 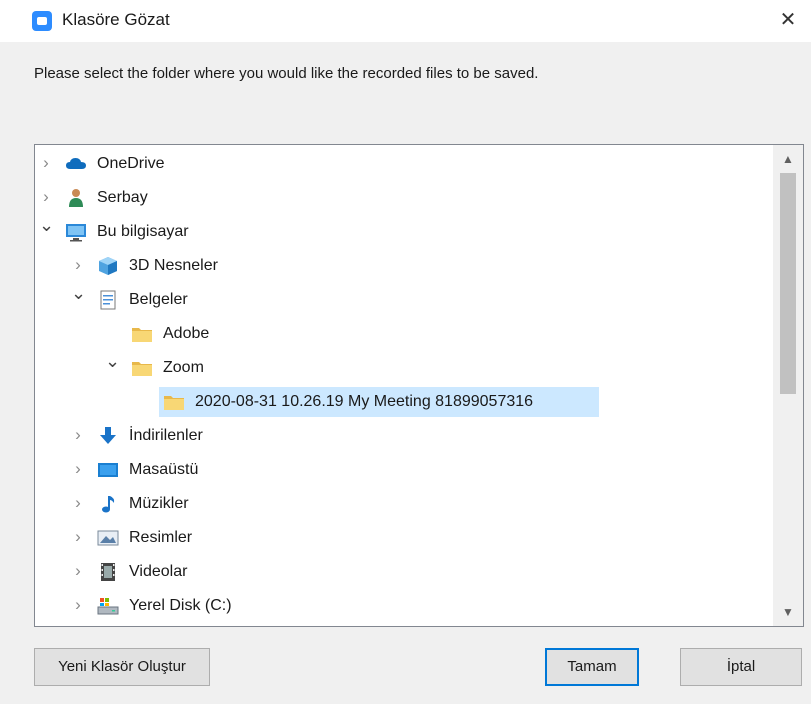 What do you see at coordinates (76, 198) in the screenshot?
I see `user-icon` at bounding box center [76, 198].